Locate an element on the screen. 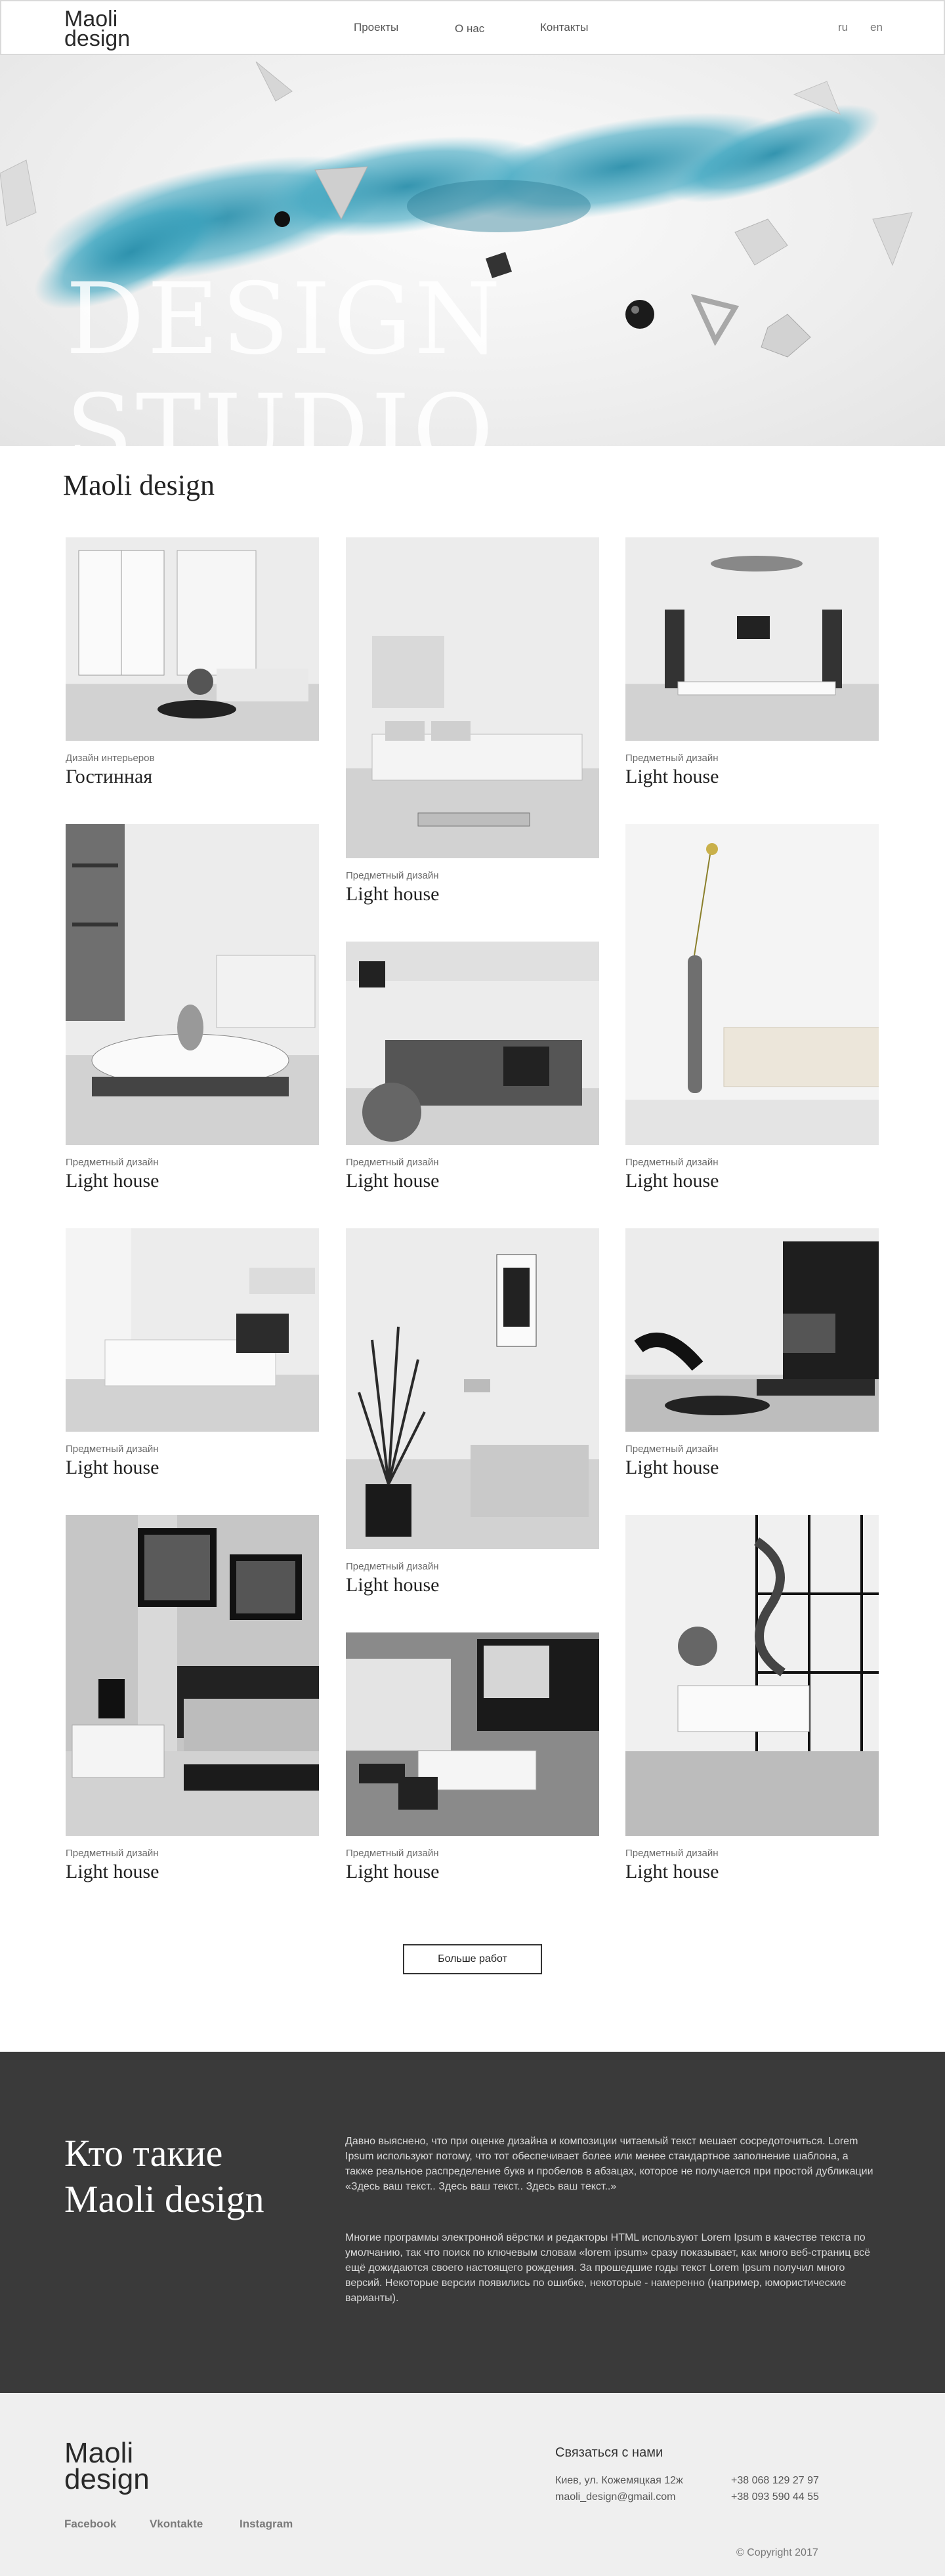  about-title-line1: Кто такие is located at coordinates (143, 2153).